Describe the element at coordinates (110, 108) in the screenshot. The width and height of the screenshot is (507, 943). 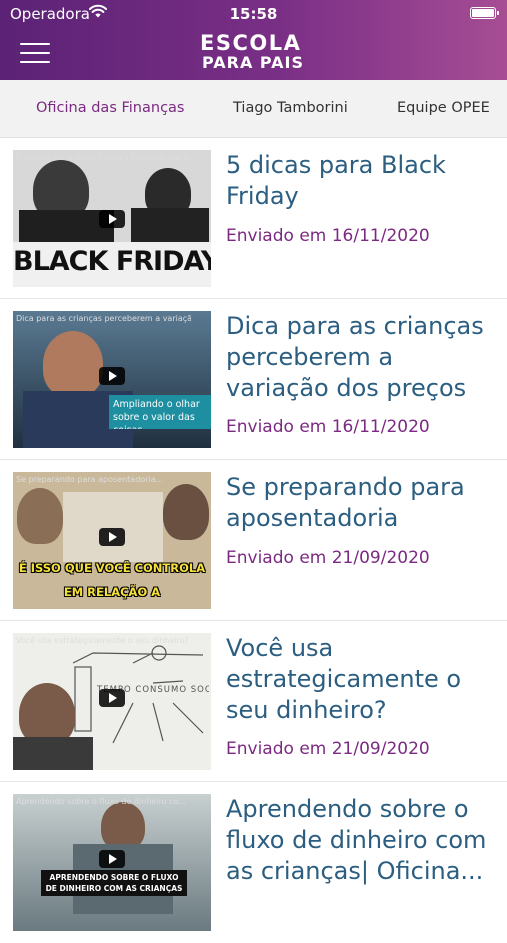
I see `tab-oficina-financas: Oficina das Finanças` at that location.